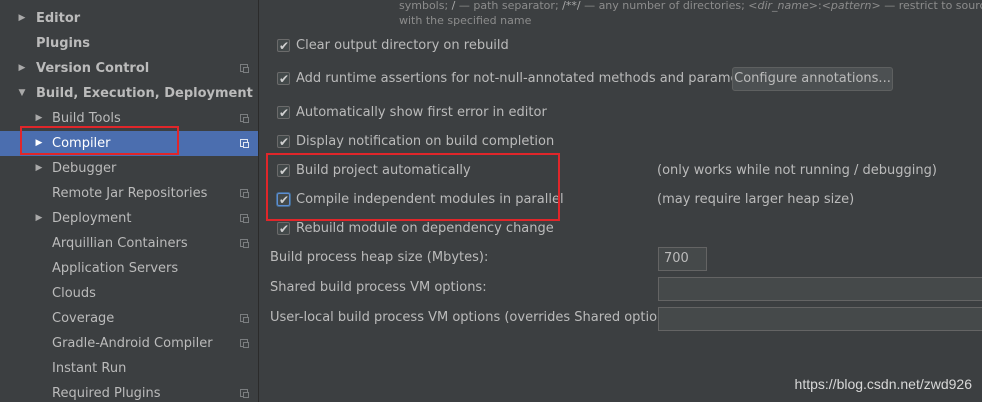 The width and height of the screenshot is (982, 402). What do you see at coordinates (402, 45) in the screenshot?
I see `option-label: Clear output directory on rebuild` at bounding box center [402, 45].